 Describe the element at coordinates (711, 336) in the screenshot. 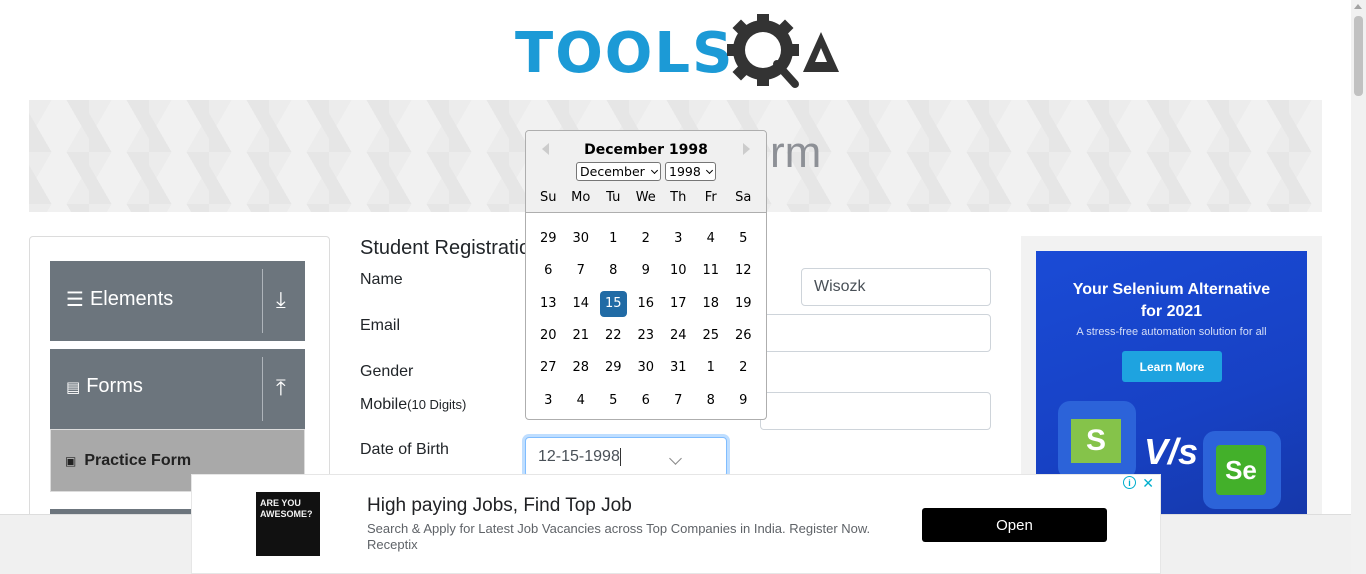

I see `calendar-day: 25` at that location.